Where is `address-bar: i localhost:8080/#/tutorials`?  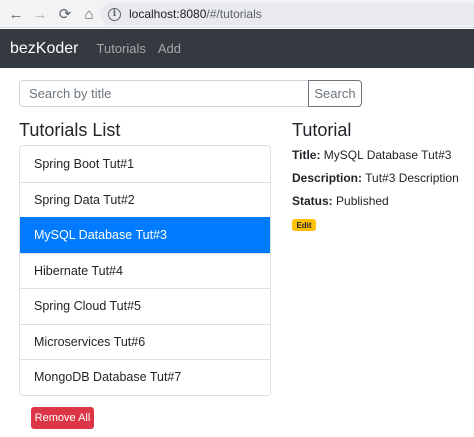
address-bar: i localhost:8080/#/tutorials is located at coordinates (287, 14).